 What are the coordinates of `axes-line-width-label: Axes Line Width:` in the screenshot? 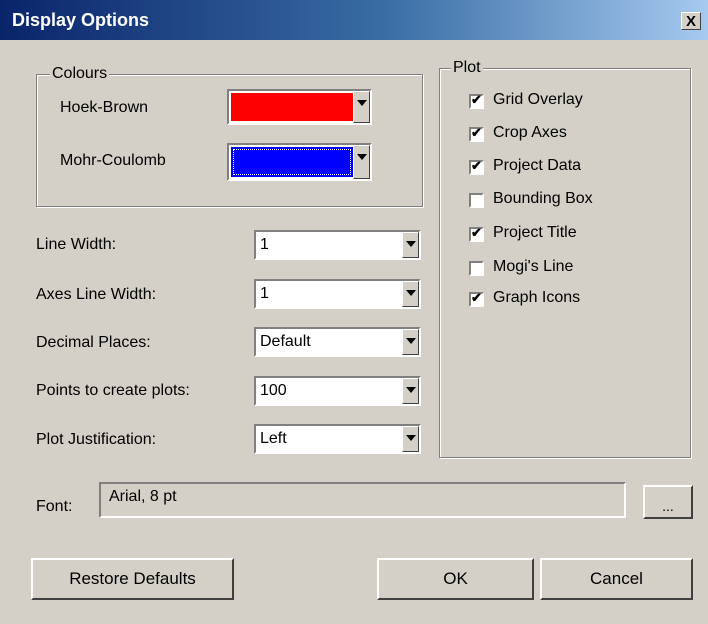 It's located at (96, 294).